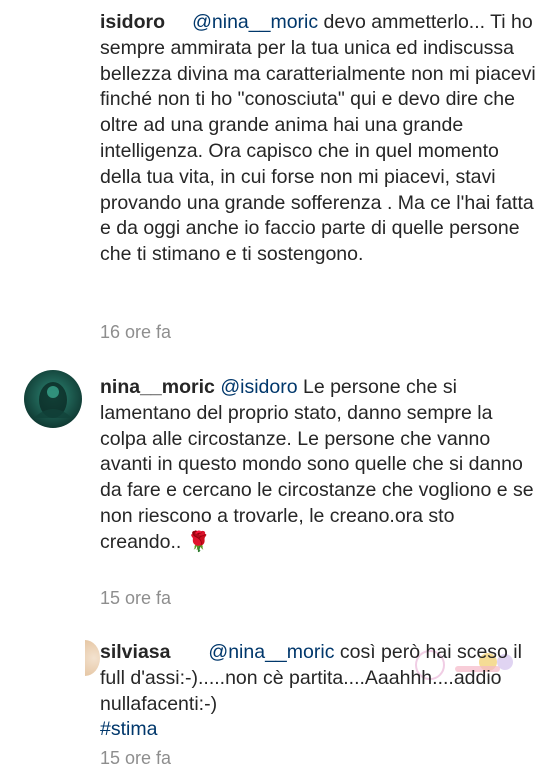  I want to click on avatar-image, so click(53, 400).